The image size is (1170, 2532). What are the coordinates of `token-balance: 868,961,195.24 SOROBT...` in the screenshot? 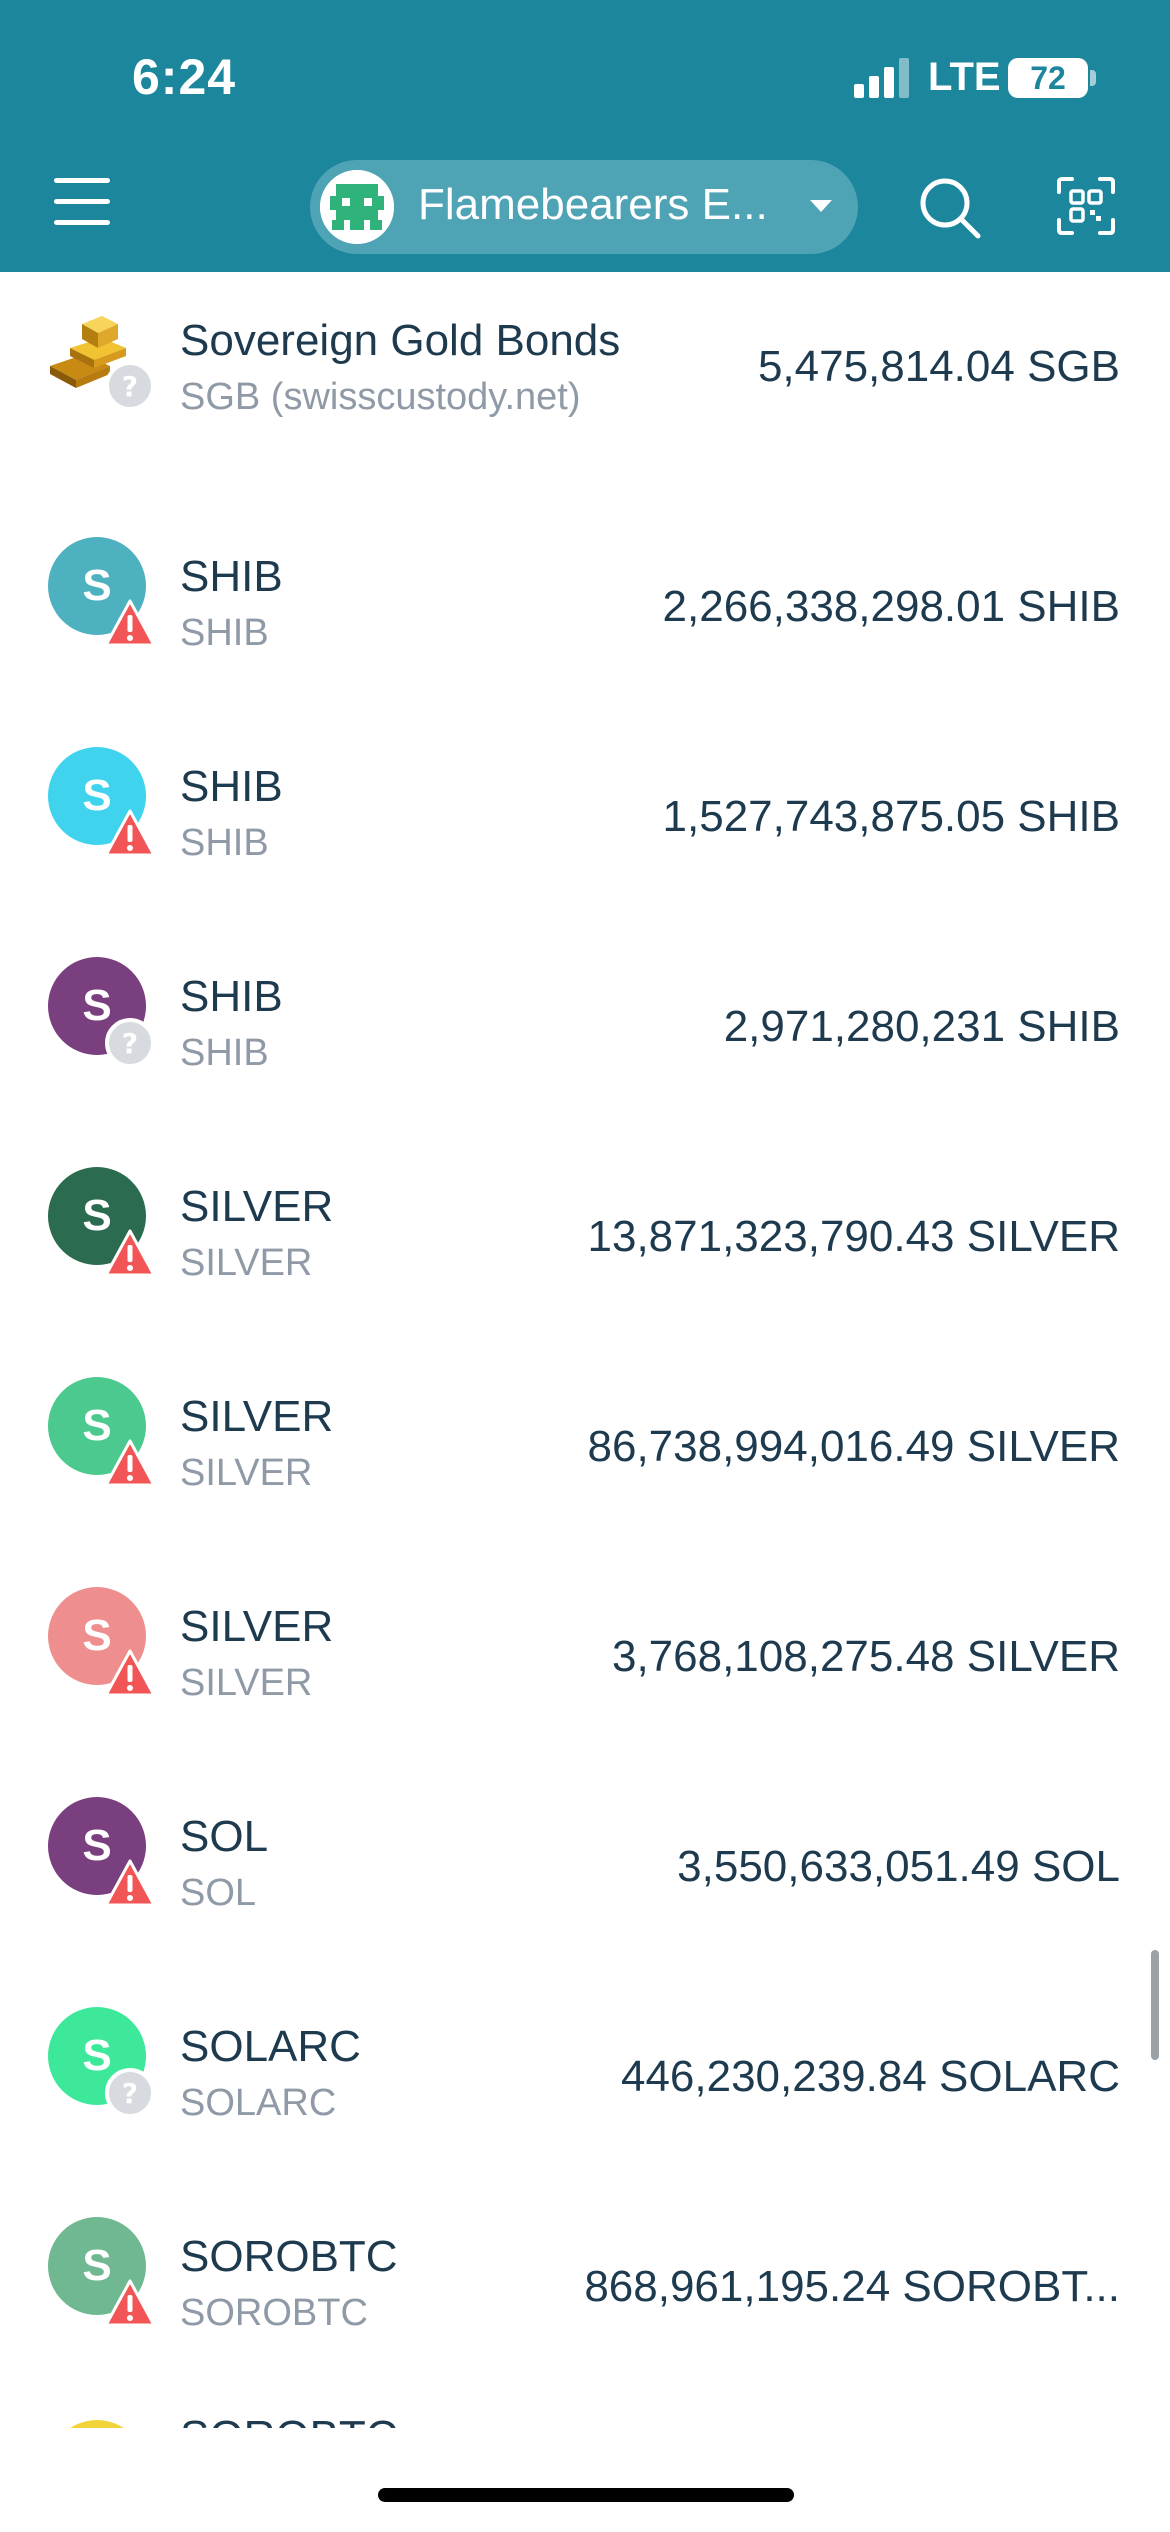 It's located at (852, 2286).